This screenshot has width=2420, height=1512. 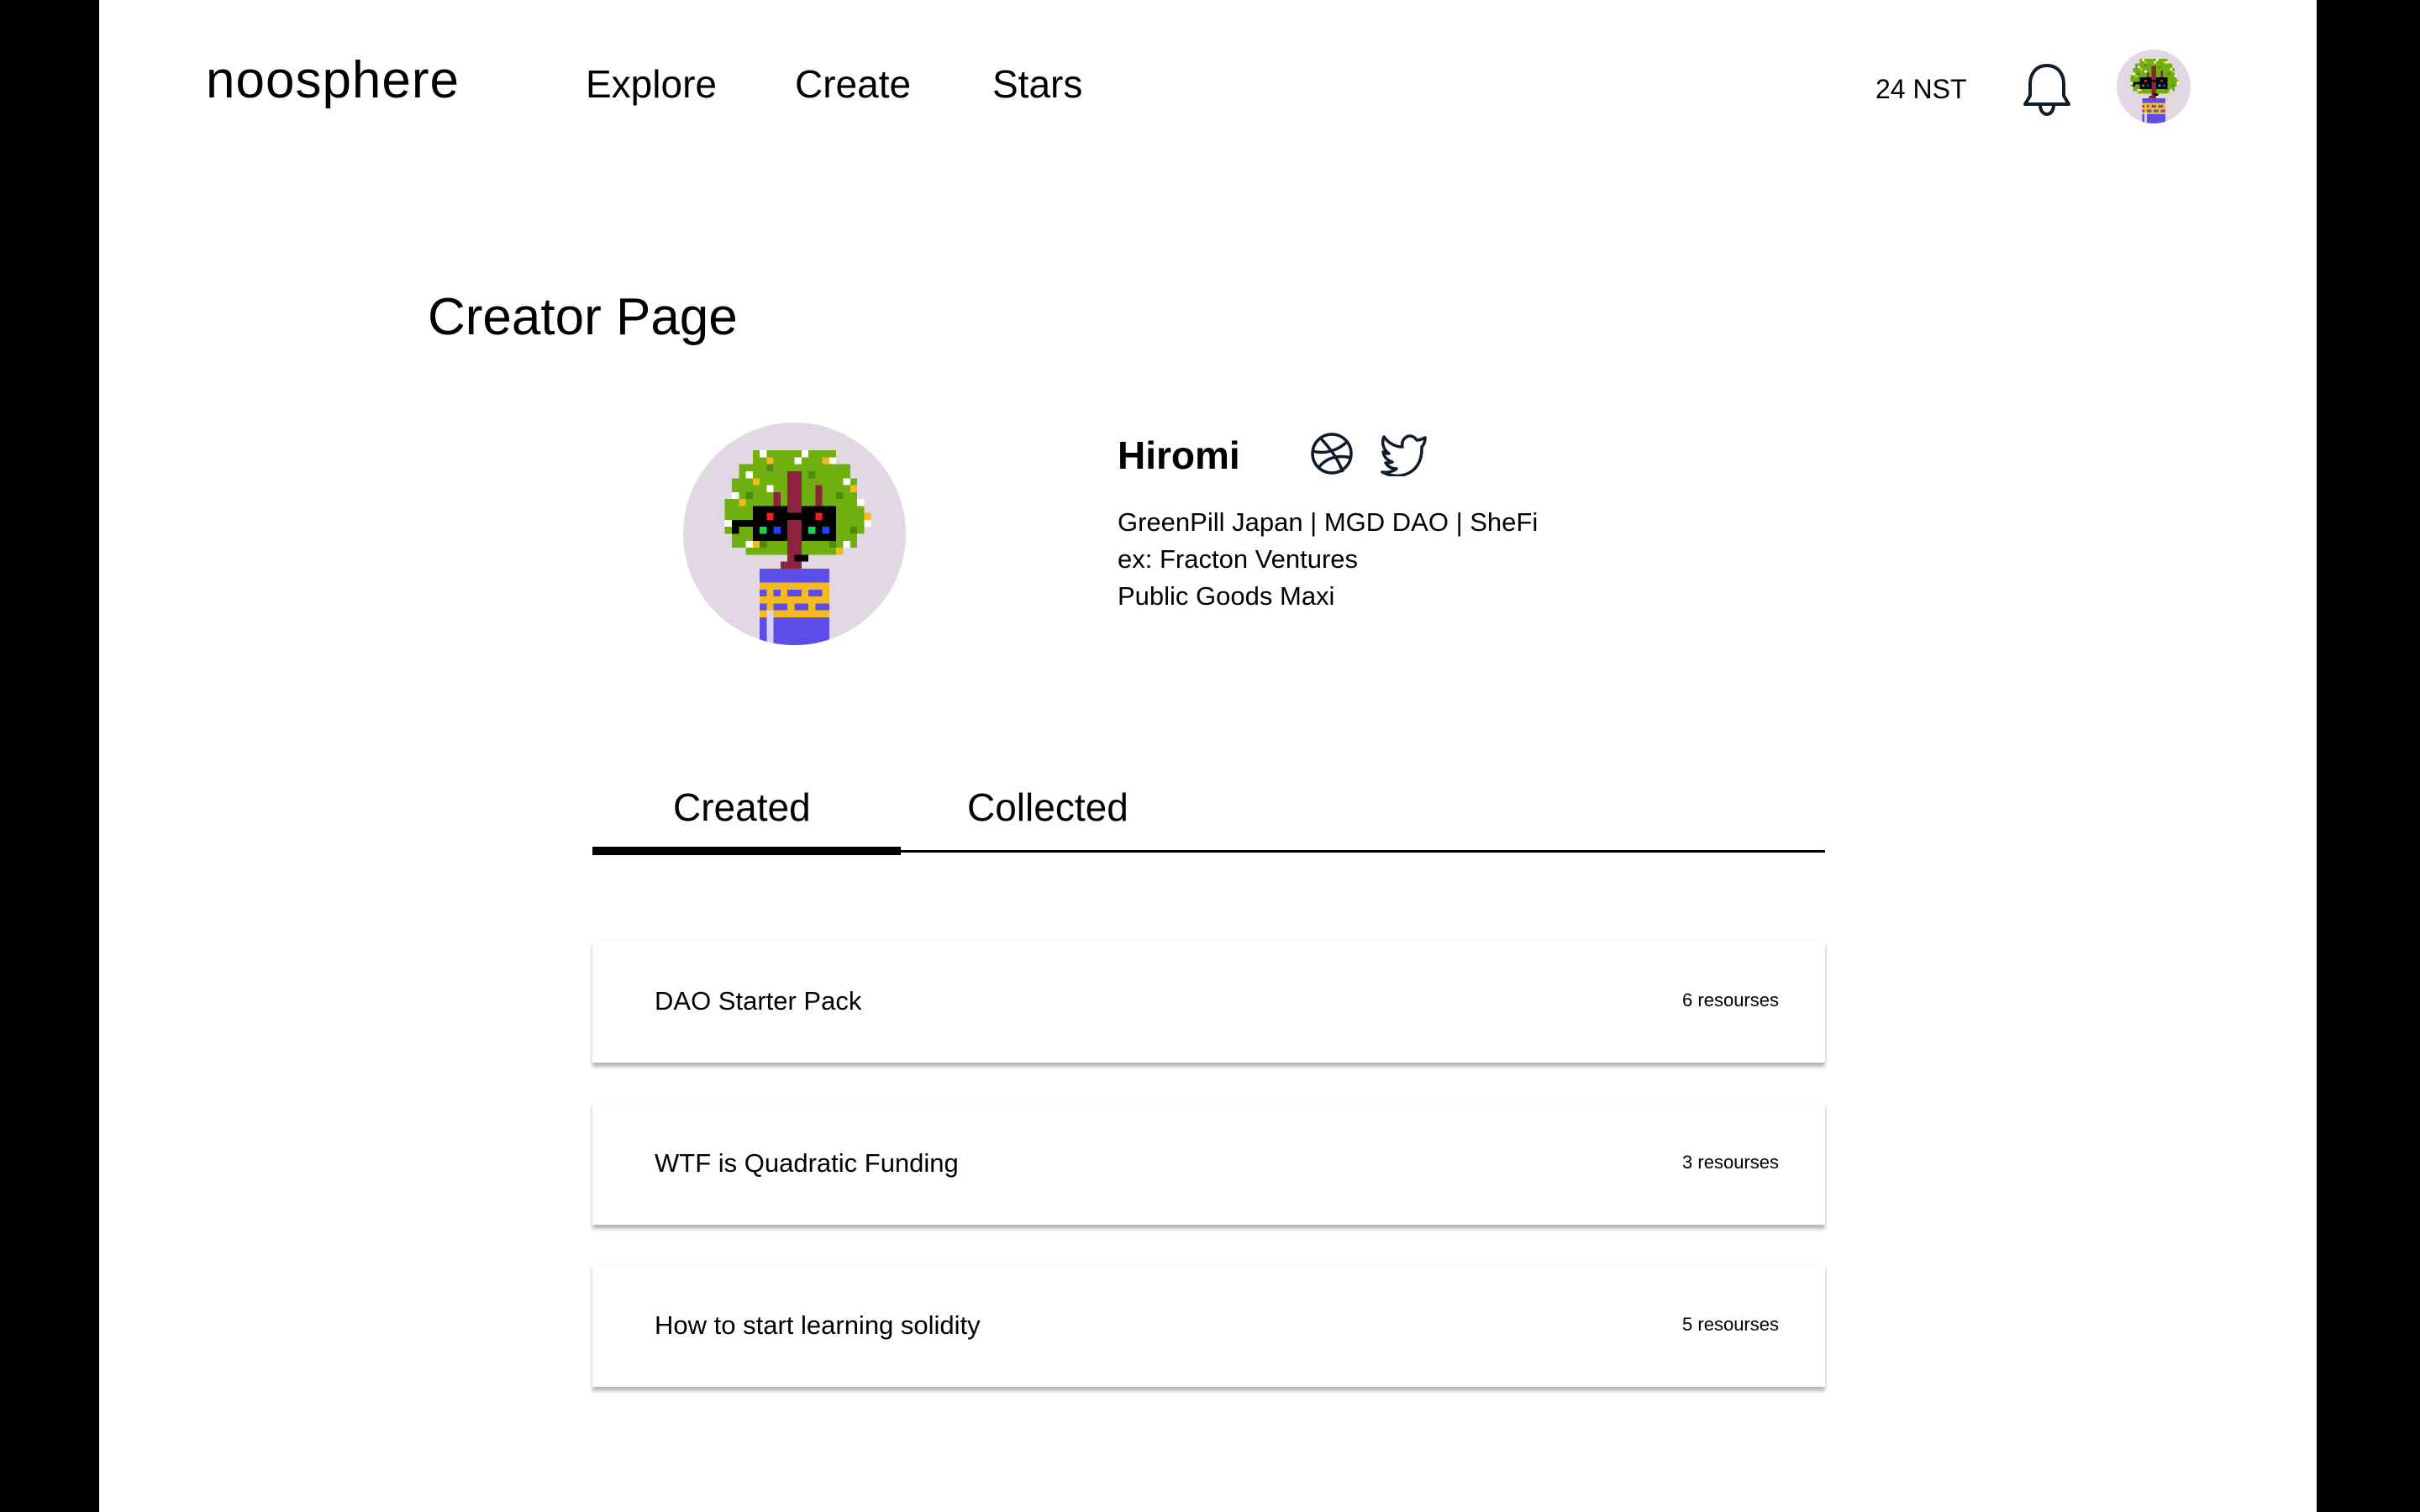 What do you see at coordinates (1332, 453) in the screenshot?
I see `dribbble-icon` at bounding box center [1332, 453].